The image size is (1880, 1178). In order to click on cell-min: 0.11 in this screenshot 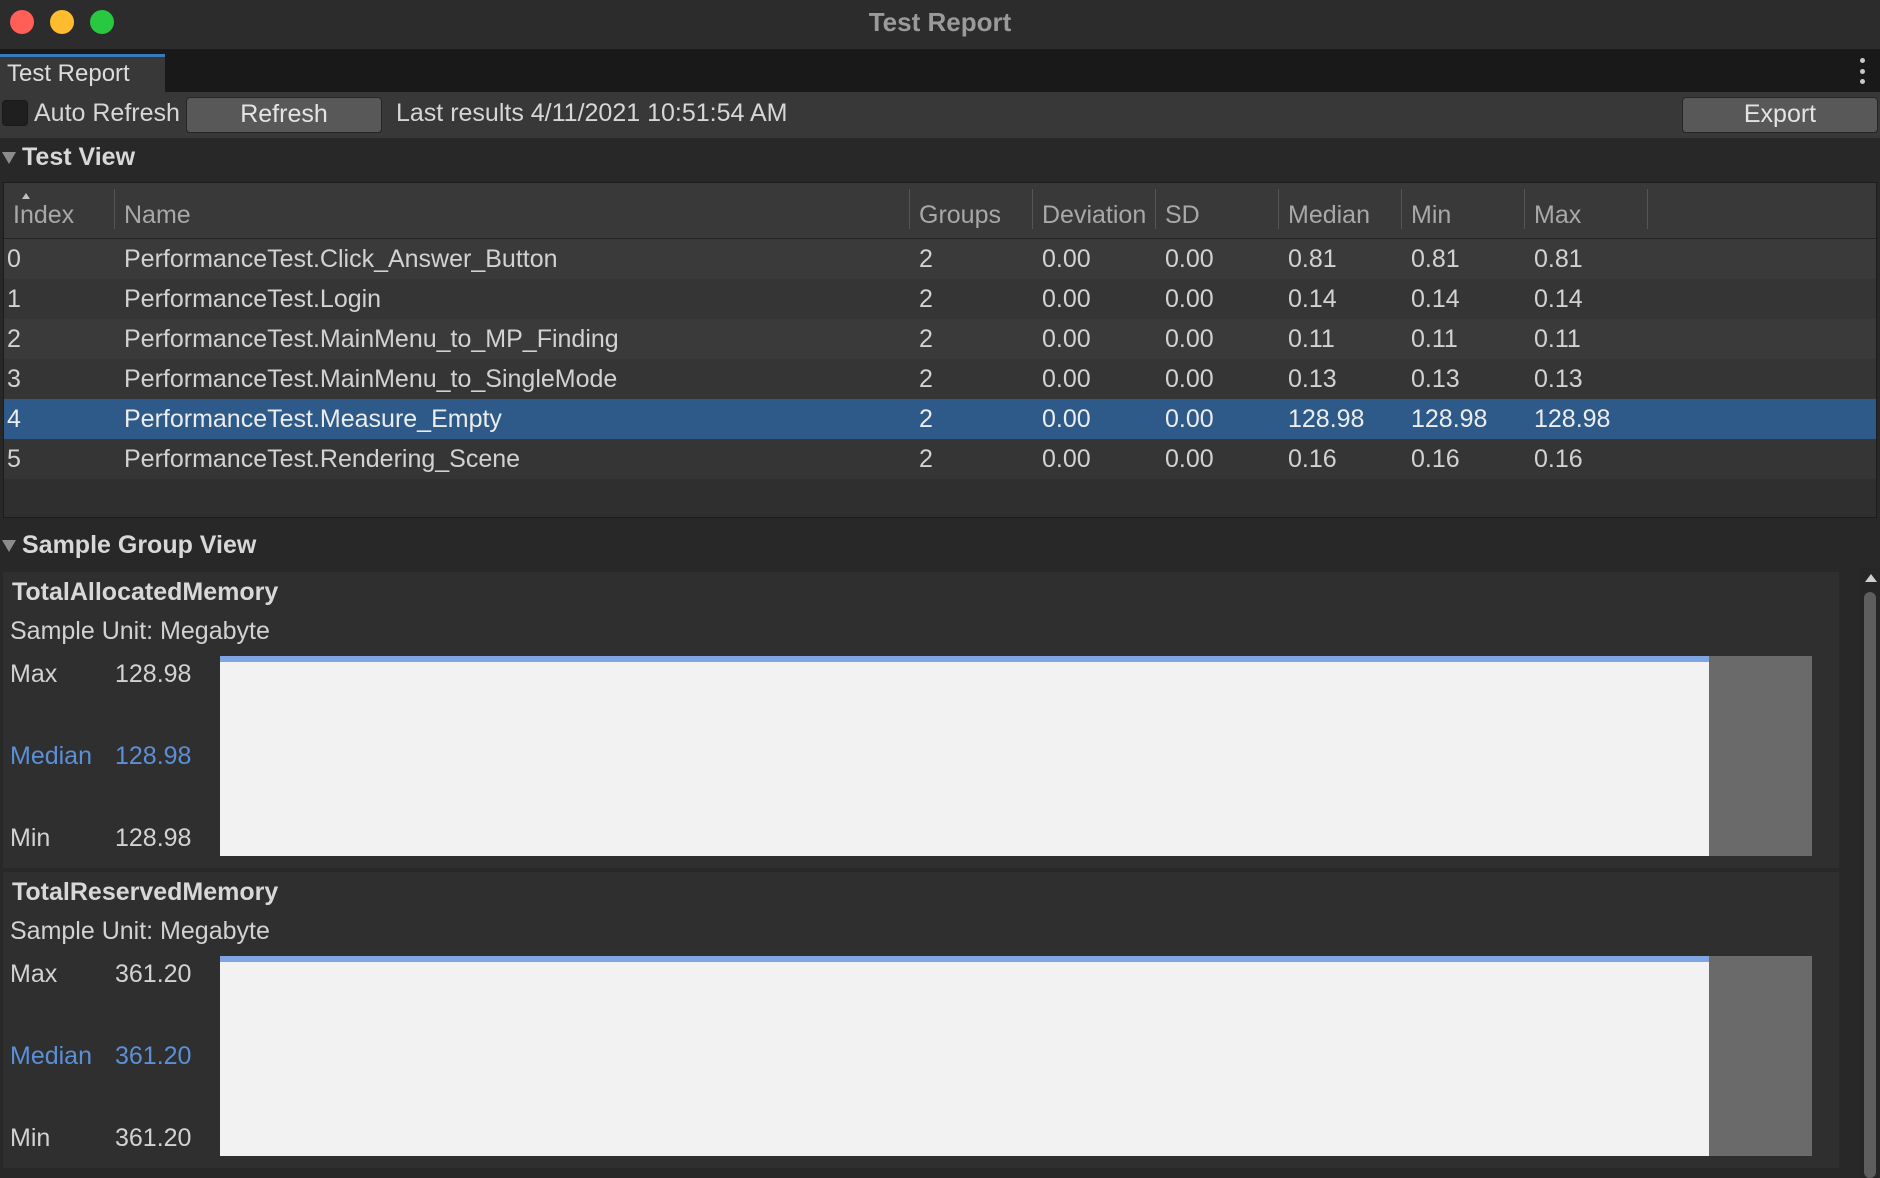, I will do `click(1434, 339)`.